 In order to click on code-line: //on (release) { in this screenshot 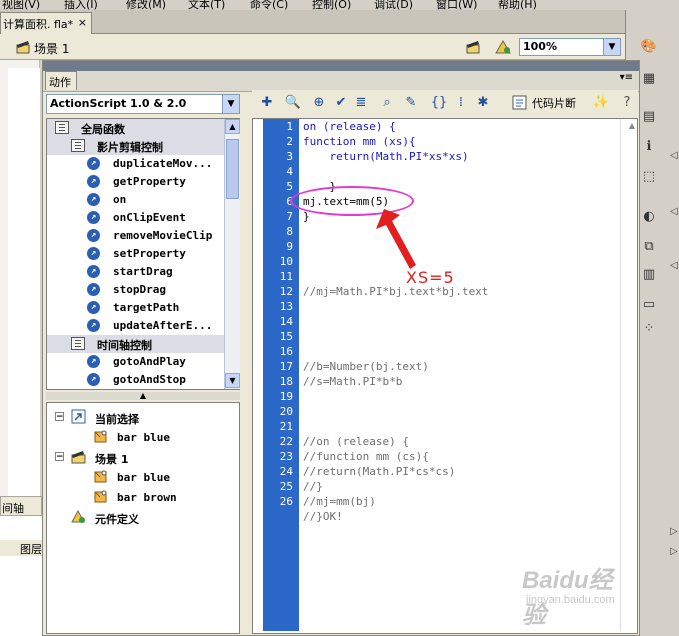, I will do `click(356, 441)`.